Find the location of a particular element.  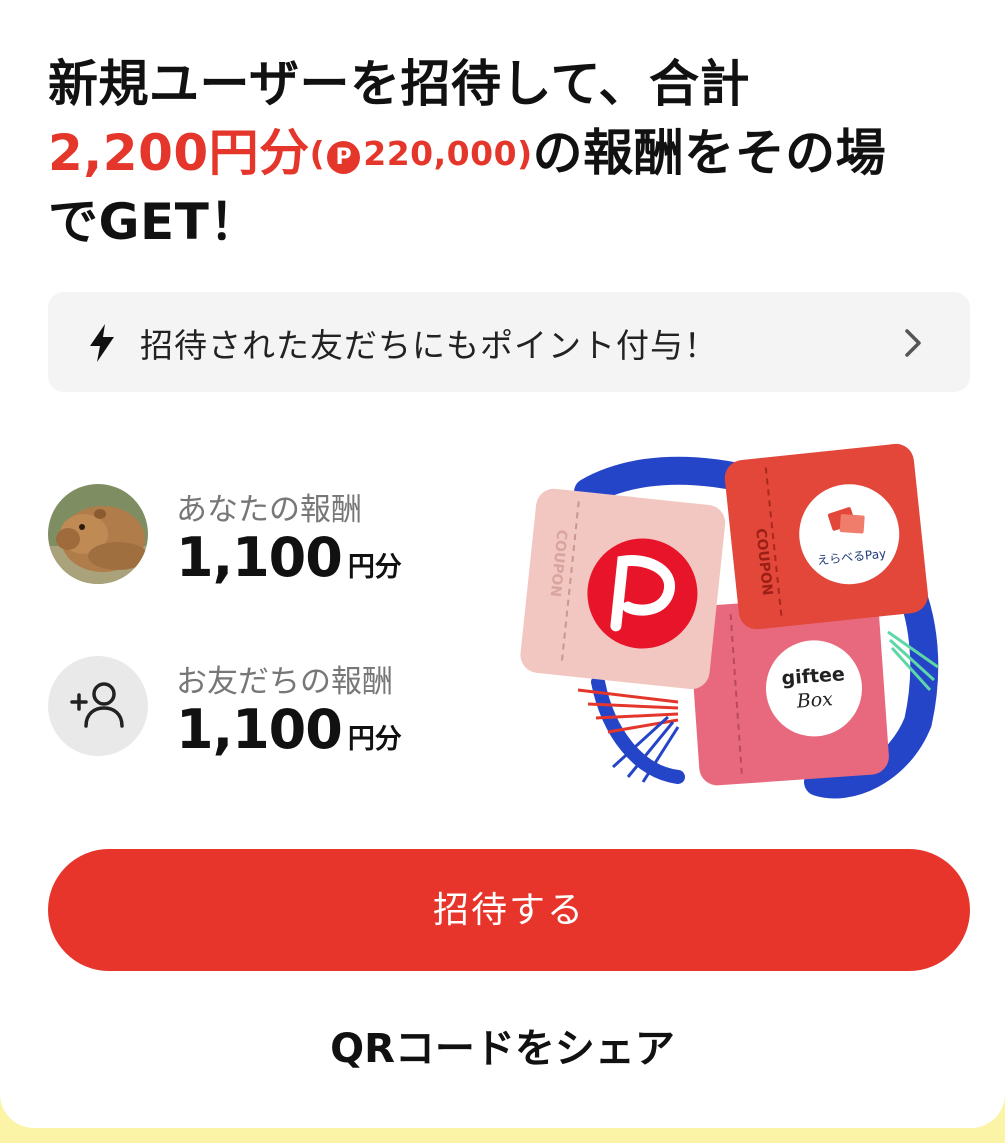

giftee-logo-text: giftee is located at coordinates (813, 676).